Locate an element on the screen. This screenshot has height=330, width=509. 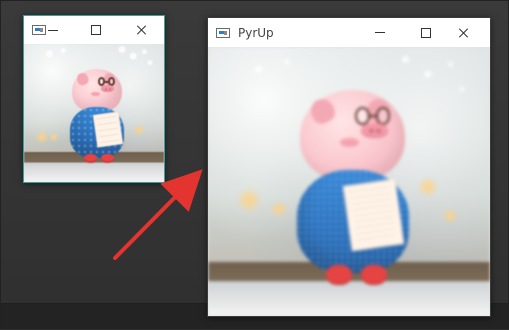
pyrup-title: PyrUp is located at coordinates (256, 32).